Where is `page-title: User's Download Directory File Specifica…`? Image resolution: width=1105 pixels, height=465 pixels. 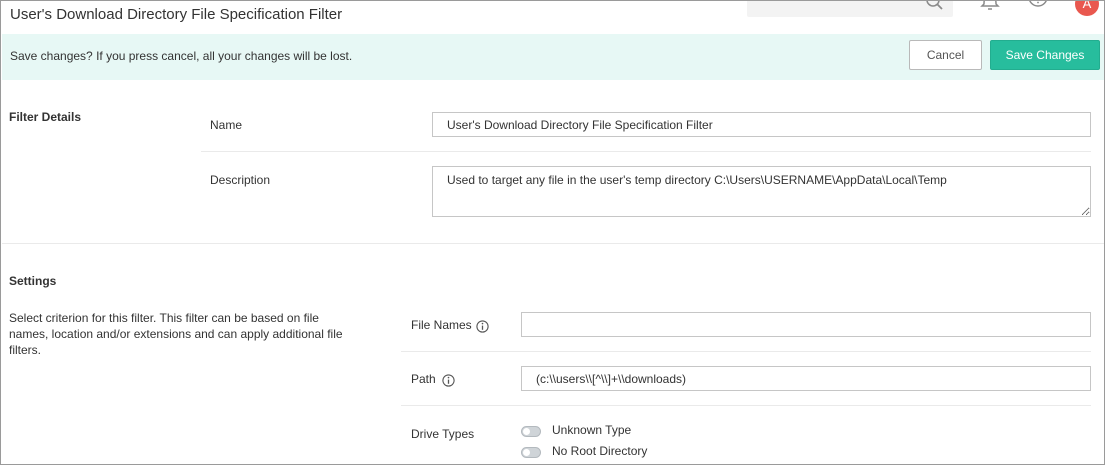
page-title: User's Download Directory File Specifica… is located at coordinates (176, 14).